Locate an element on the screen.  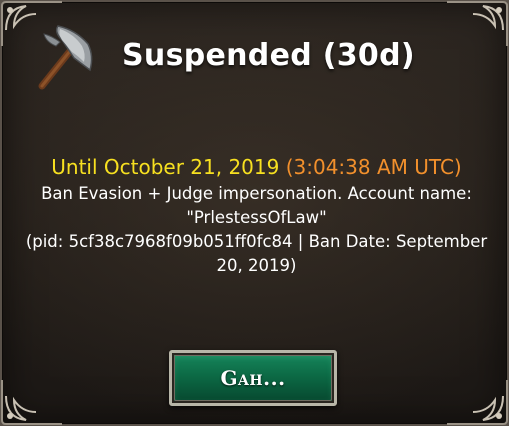
suspension-details-cont: 20, 2019) is located at coordinates (256, 265).